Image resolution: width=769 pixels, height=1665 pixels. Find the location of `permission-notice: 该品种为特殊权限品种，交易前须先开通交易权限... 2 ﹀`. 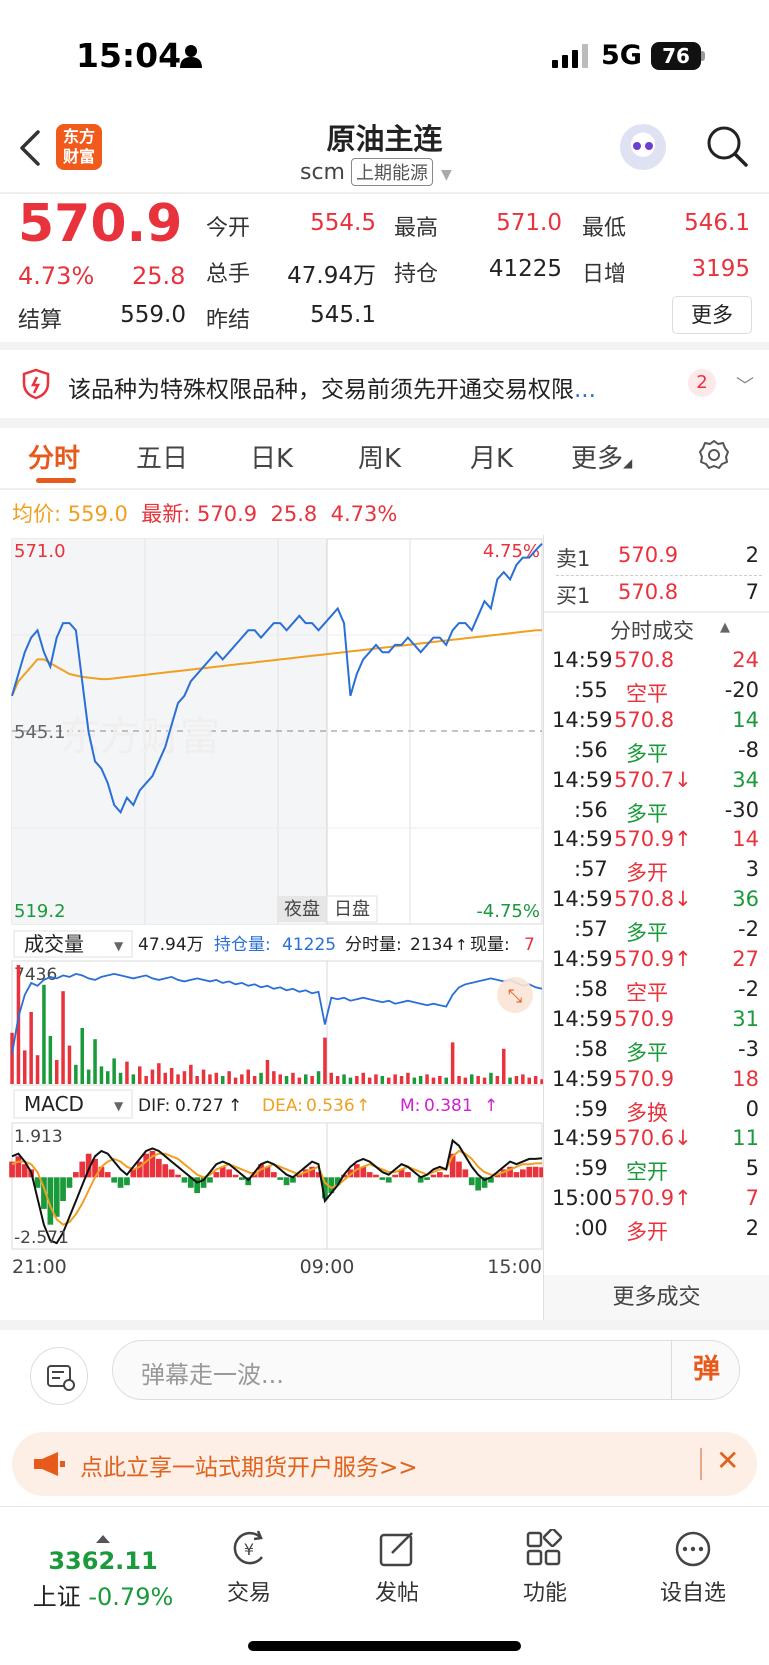

permission-notice: 该品种为特殊权限品种，交易前须先开通交易权限... 2 ﹀ is located at coordinates (384, 385).